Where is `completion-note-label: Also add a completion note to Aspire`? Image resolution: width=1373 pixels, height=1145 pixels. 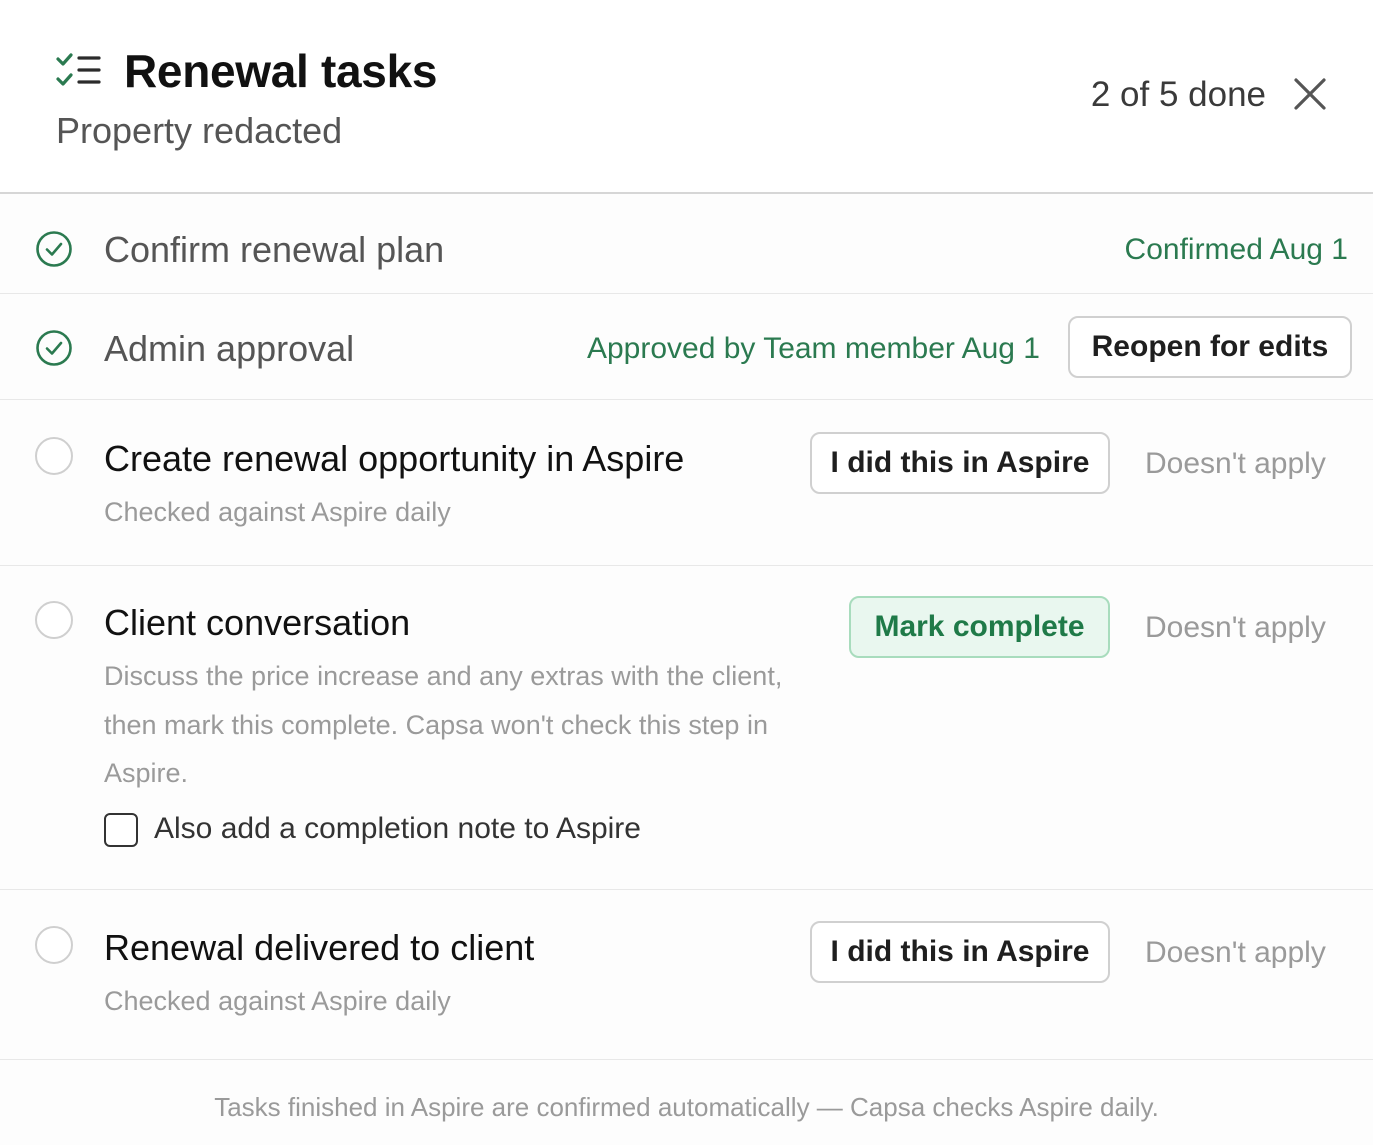 completion-note-label: Also add a completion note to Aspire is located at coordinates (397, 828).